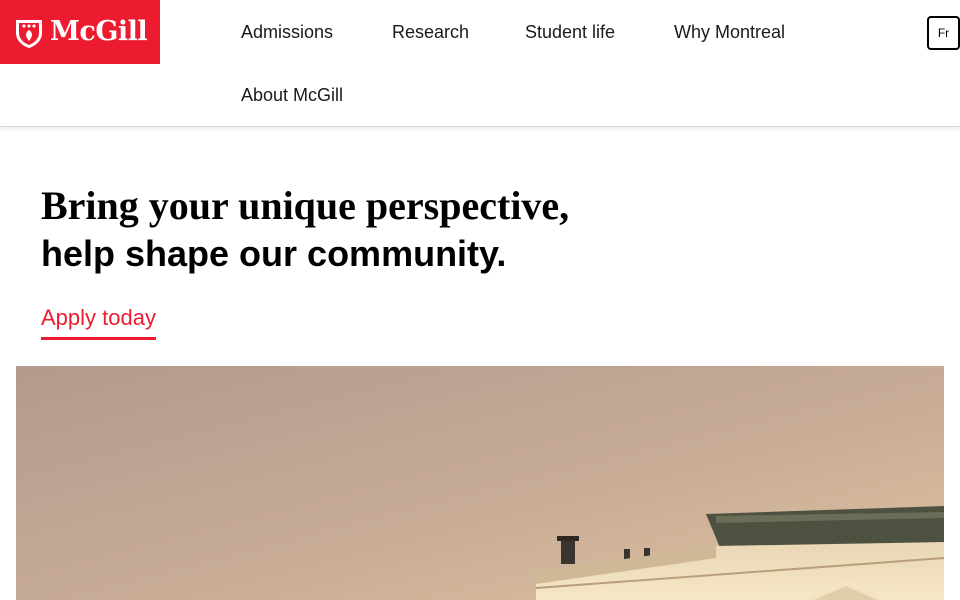 The width and height of the screenshot is (960, 600). What do you see at coordinates (292, 95) in the screenshot?
I see `nav-about-mcgill: About McGill` at bounding box center [292, 95].